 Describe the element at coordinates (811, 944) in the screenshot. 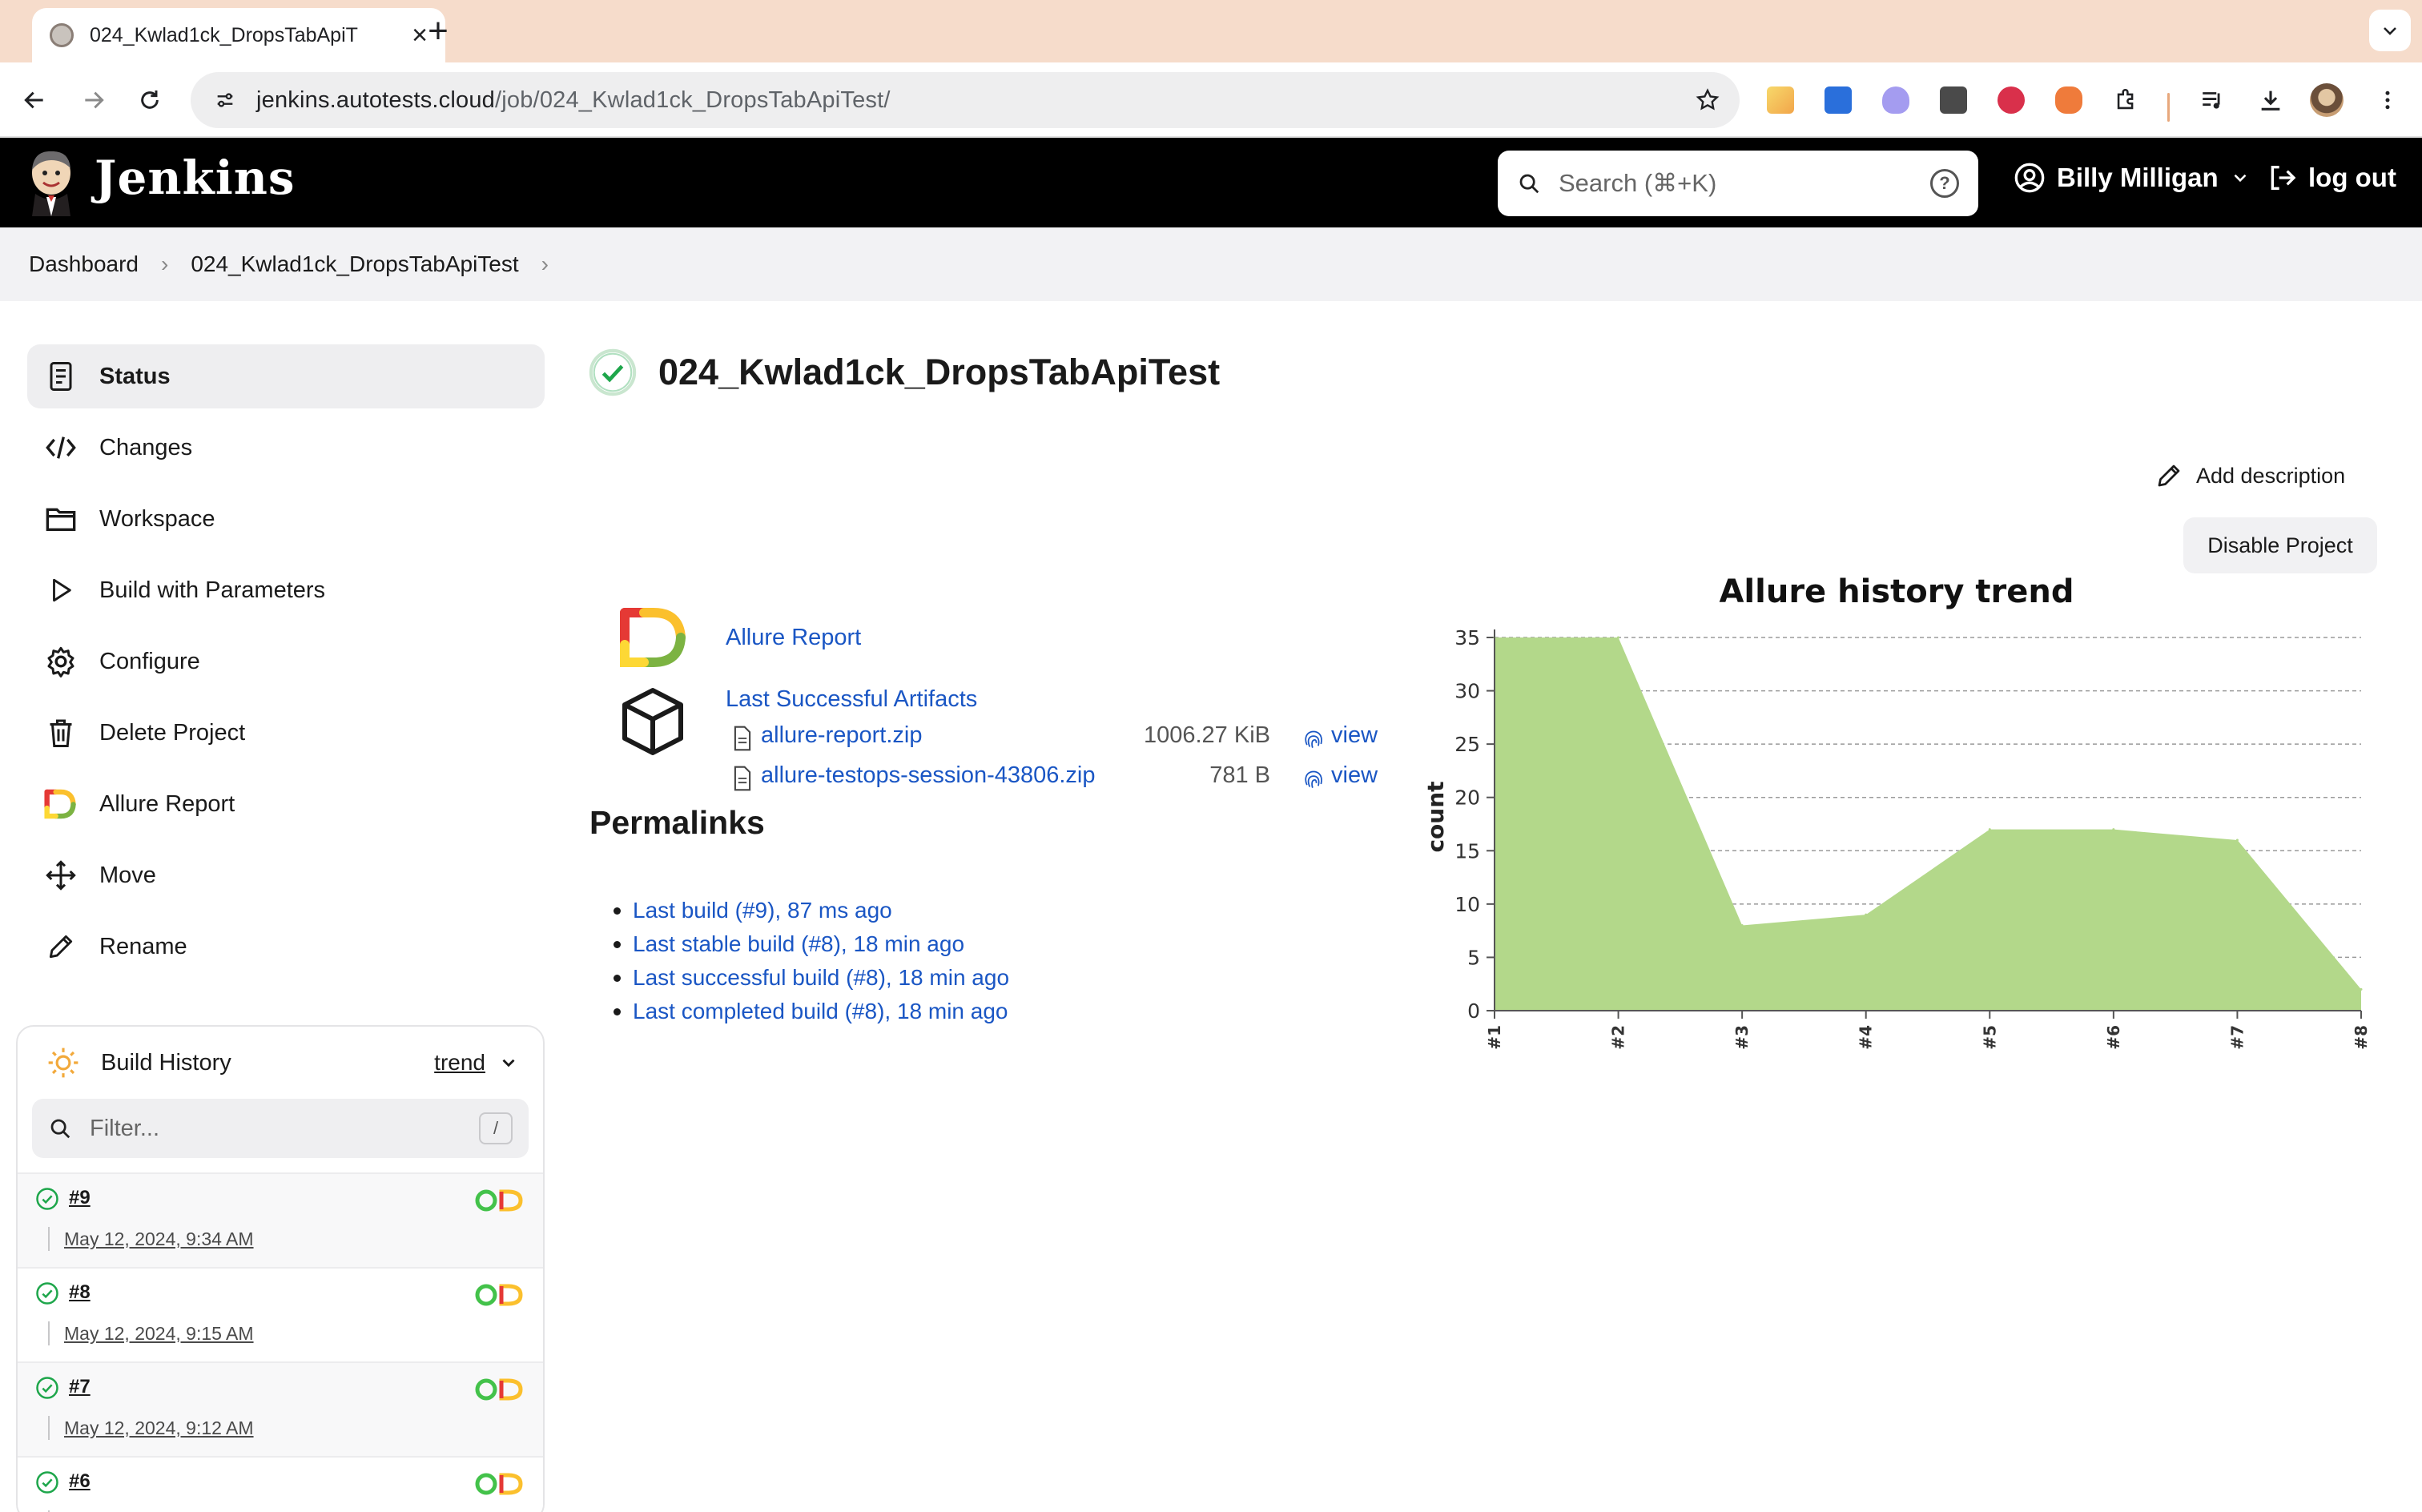

I see `permalink-last-stable-build: Last stable build (#8), 18 min ago` at that location.